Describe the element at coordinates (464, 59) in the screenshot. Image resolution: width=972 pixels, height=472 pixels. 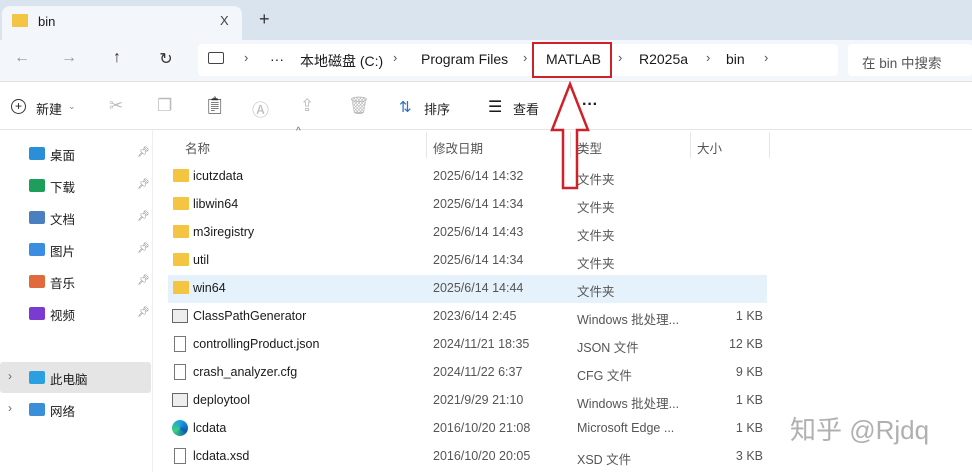
I see `breadcrumb-item: Program Files` at that location.